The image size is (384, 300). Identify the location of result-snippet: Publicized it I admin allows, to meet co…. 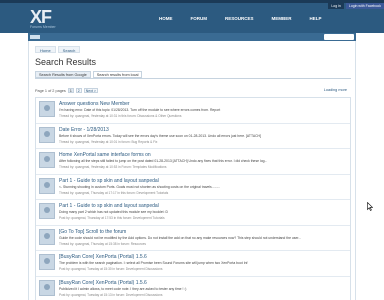
(123, 288).